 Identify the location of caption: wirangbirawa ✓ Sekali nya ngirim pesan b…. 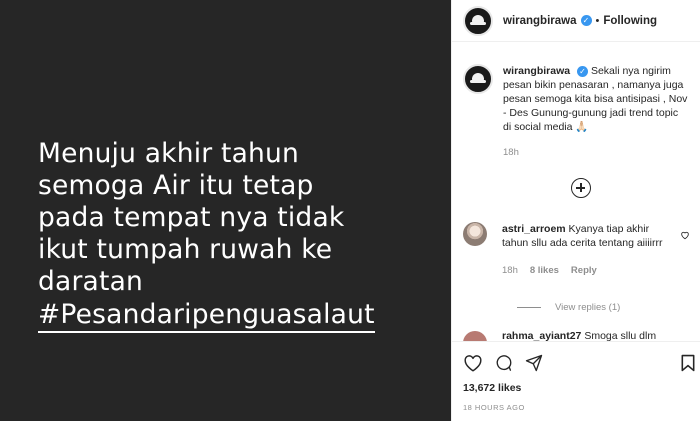
(576, 112).